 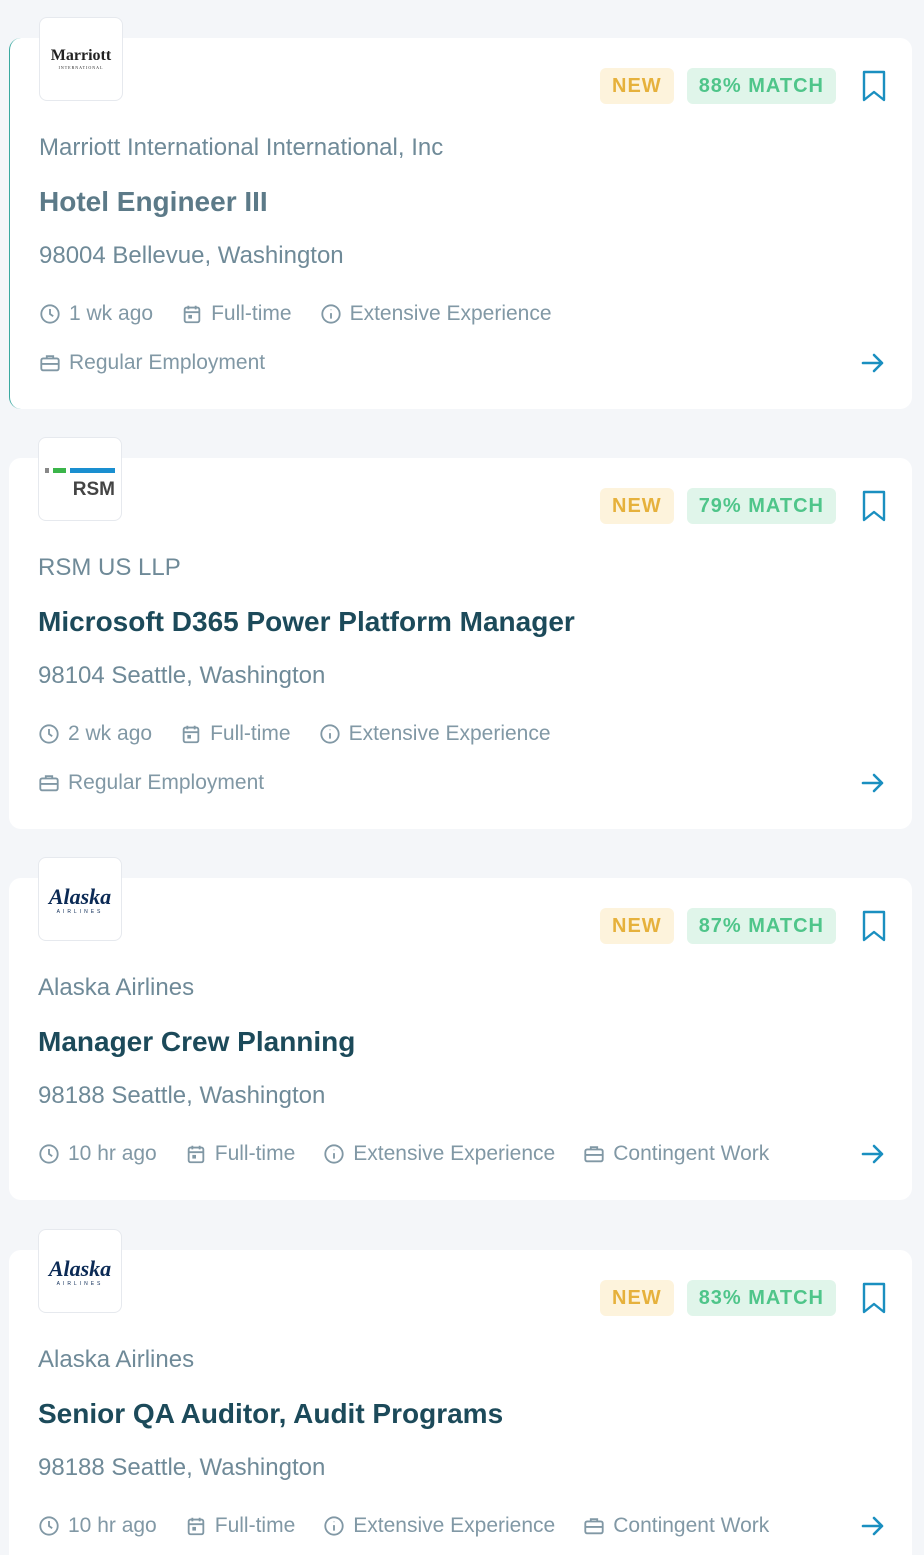 What do you see at coordinates (109, 567) in the screenshot?
I see `company-name: RSM US LLP` at bounding box center [109, 567].